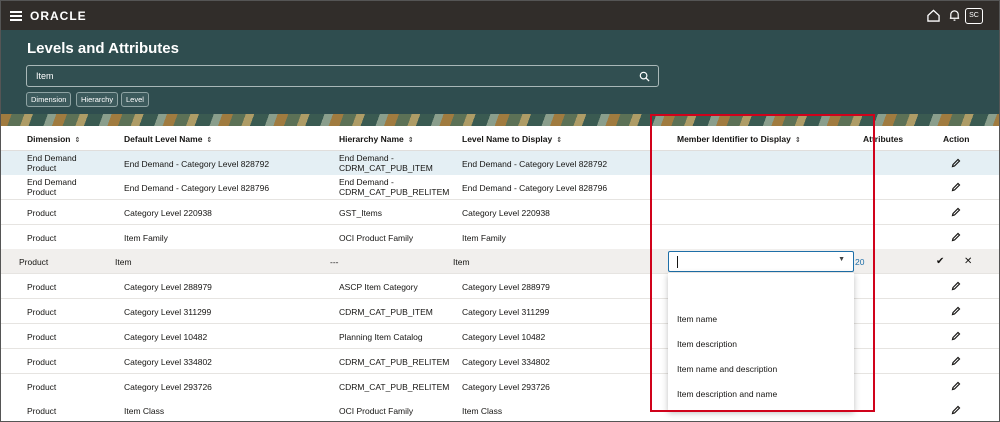 The image size is (1000, 422). I want to click on col-header-attributes: Attributes, so click(883, 139).